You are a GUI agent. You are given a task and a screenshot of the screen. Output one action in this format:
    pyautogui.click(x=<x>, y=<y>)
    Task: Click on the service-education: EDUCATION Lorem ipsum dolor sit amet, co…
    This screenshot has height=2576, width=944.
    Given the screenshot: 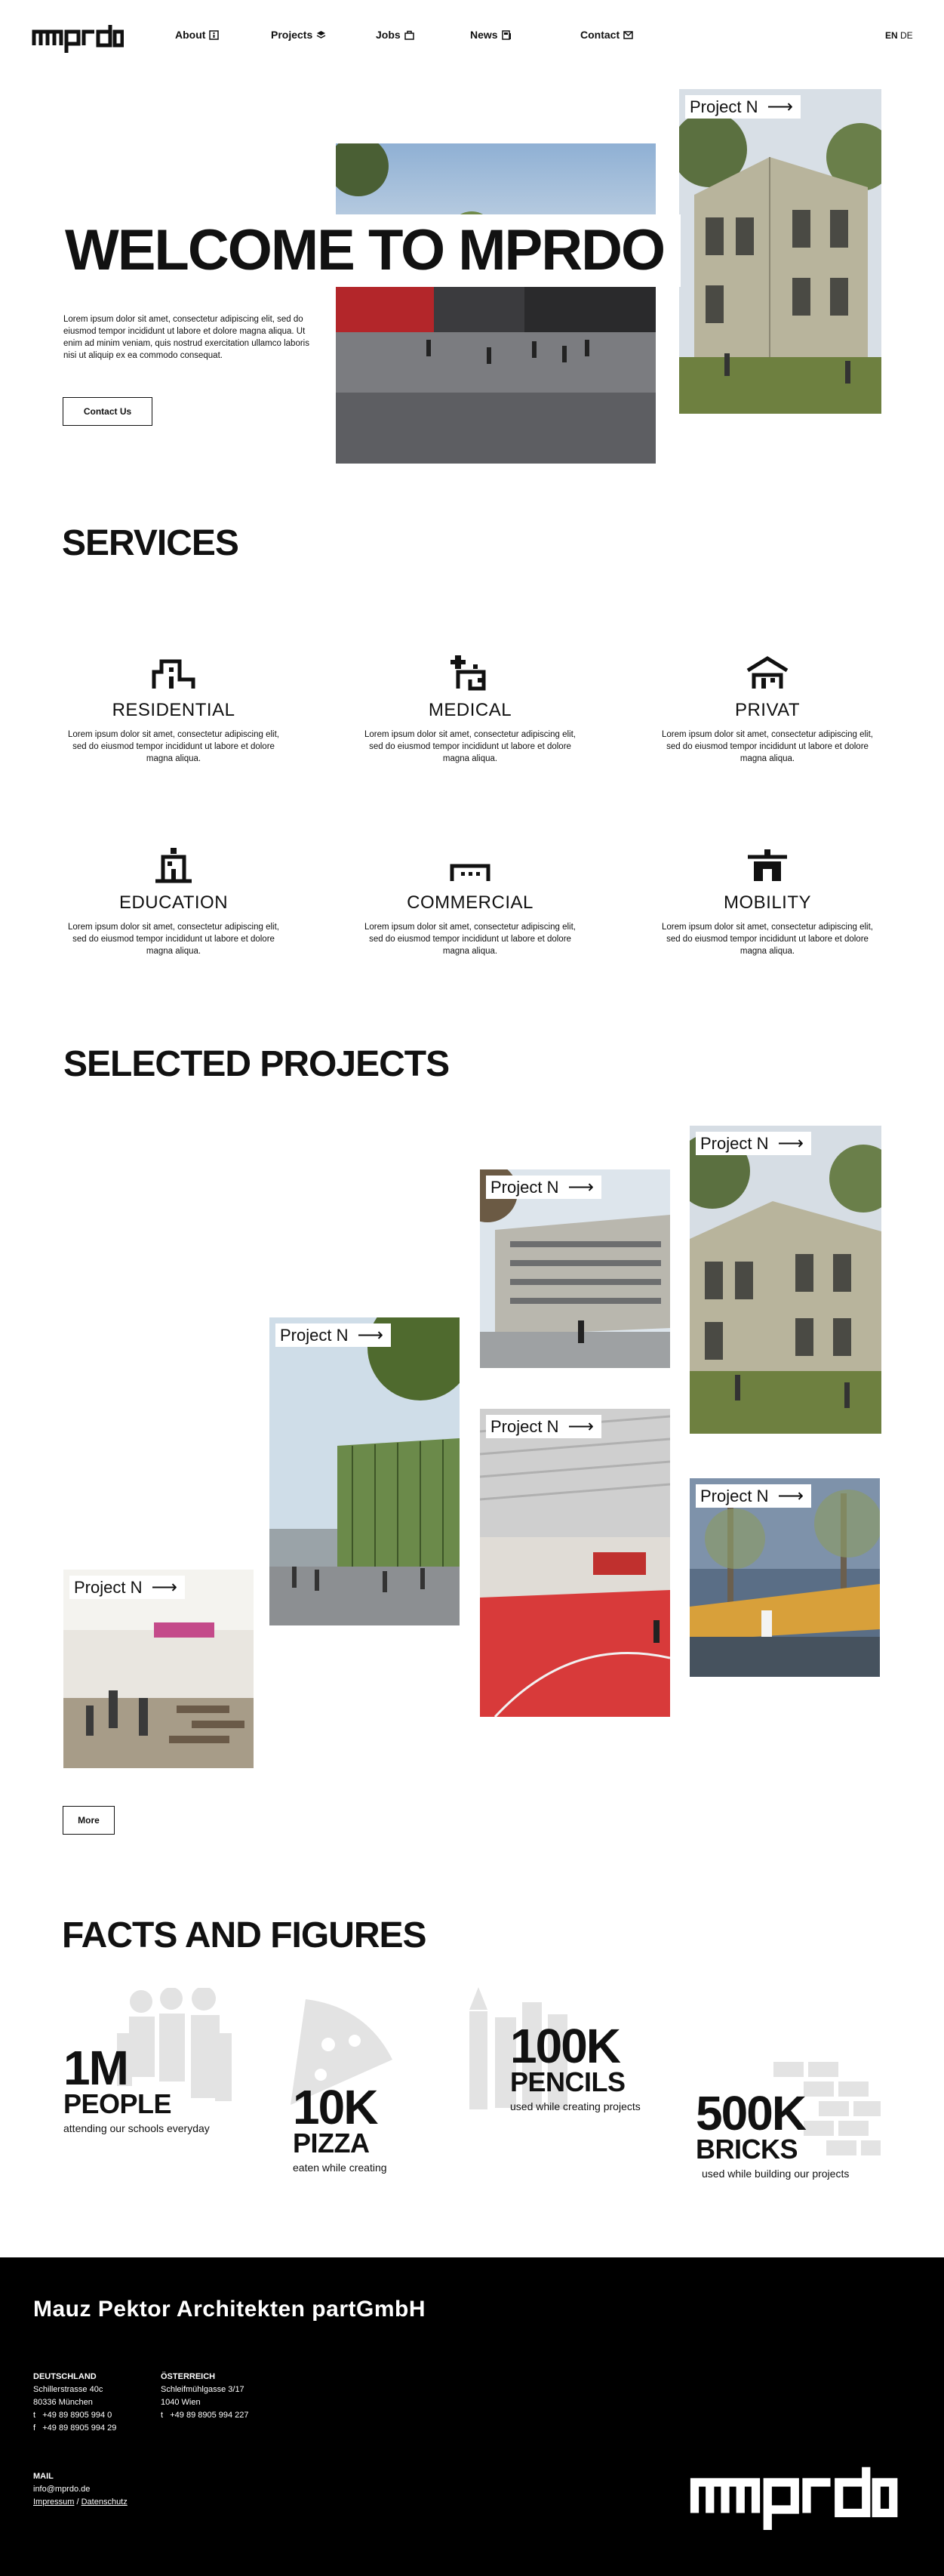 What is the action you would take?
    pyautogui.click(x=173, y=901)
    